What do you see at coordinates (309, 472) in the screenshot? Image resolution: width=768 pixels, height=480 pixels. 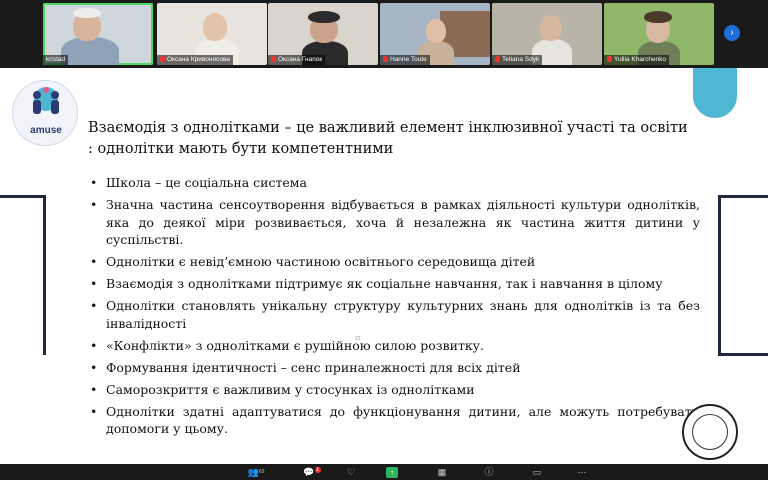 I see `chat-icon: 💬` at bounding box center [309, 472].